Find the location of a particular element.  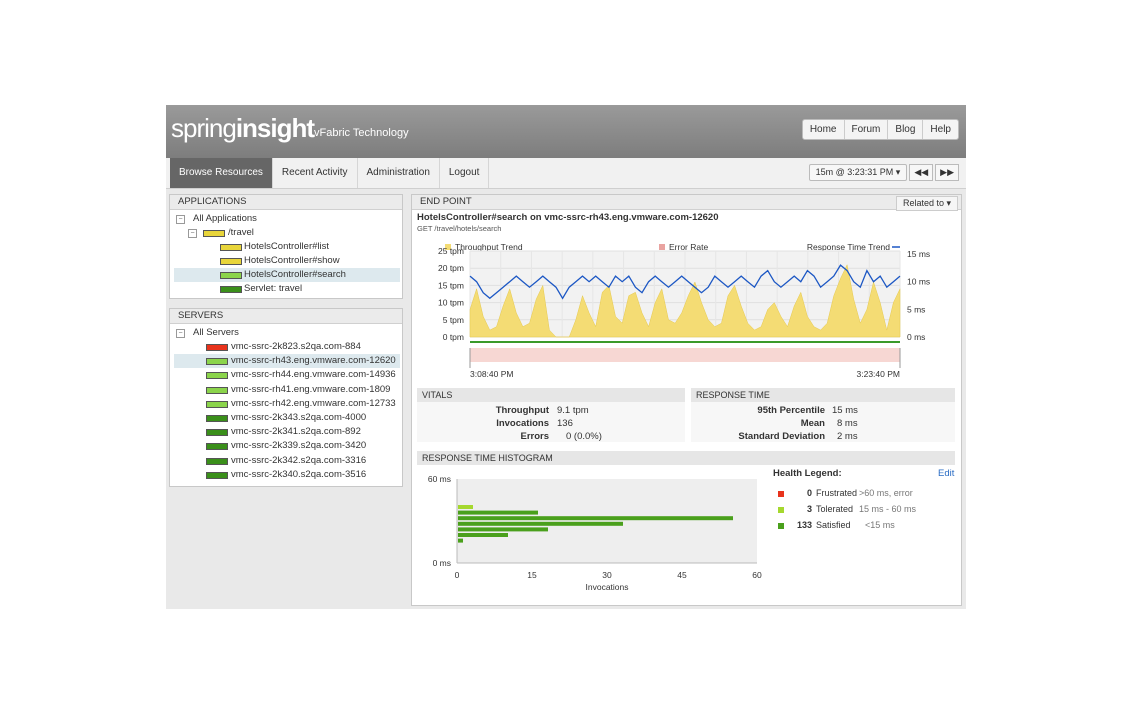

error-legend-swatch is located at coordinates (662, 247).